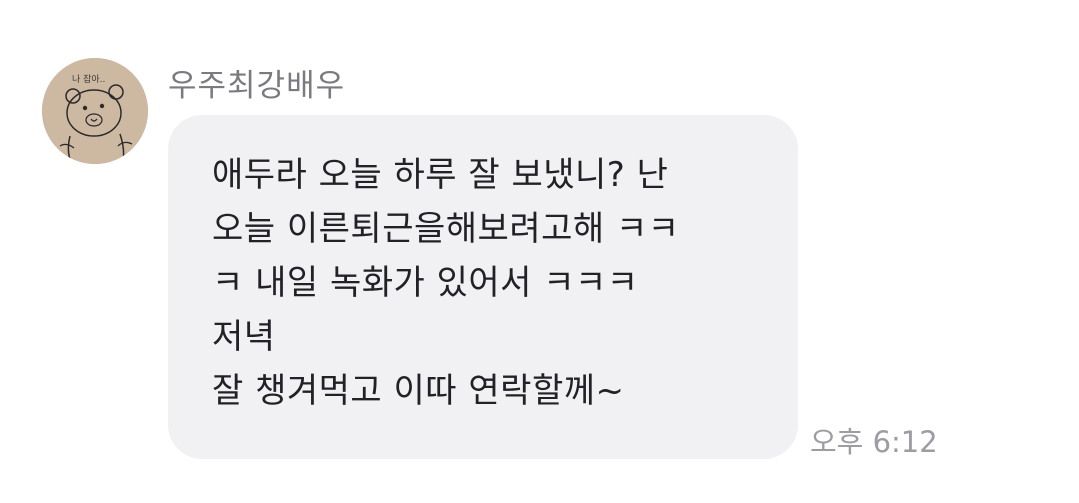  Describe the element at coordinates (257, 86) in the screenshot. I see `sender-name: 우주최강배우` at that location.